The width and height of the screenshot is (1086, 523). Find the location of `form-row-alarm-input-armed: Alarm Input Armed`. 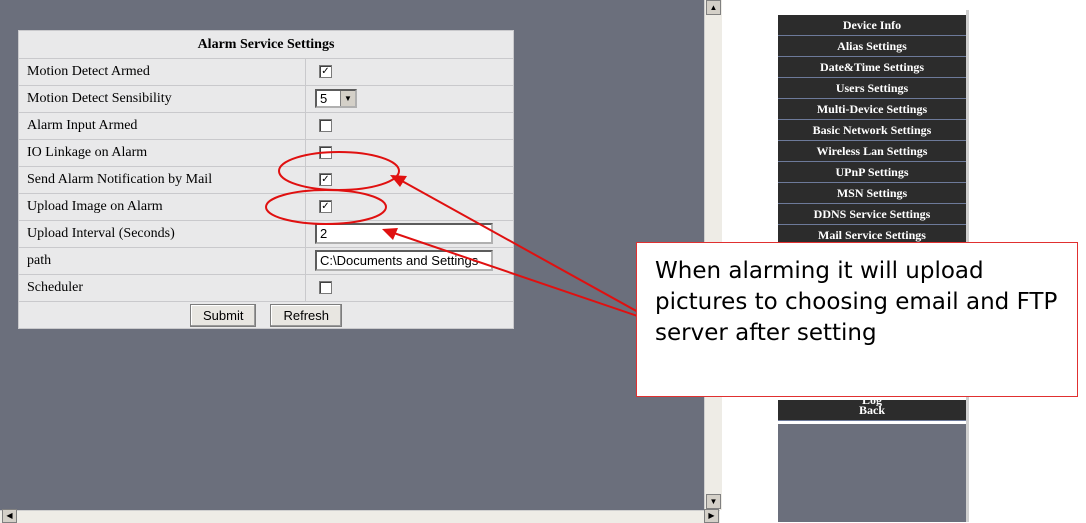

form-row-alarm-input-armed: Alarm Input Armed is located at coordinates (266, 126).